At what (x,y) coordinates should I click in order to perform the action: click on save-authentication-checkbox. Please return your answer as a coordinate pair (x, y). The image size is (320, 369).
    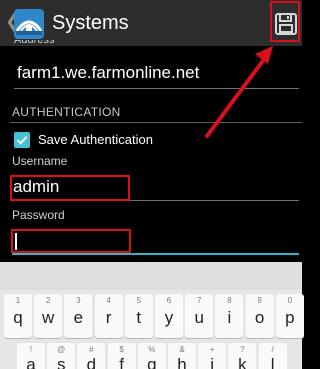
    Looking at the image, I should click on (22, 140).